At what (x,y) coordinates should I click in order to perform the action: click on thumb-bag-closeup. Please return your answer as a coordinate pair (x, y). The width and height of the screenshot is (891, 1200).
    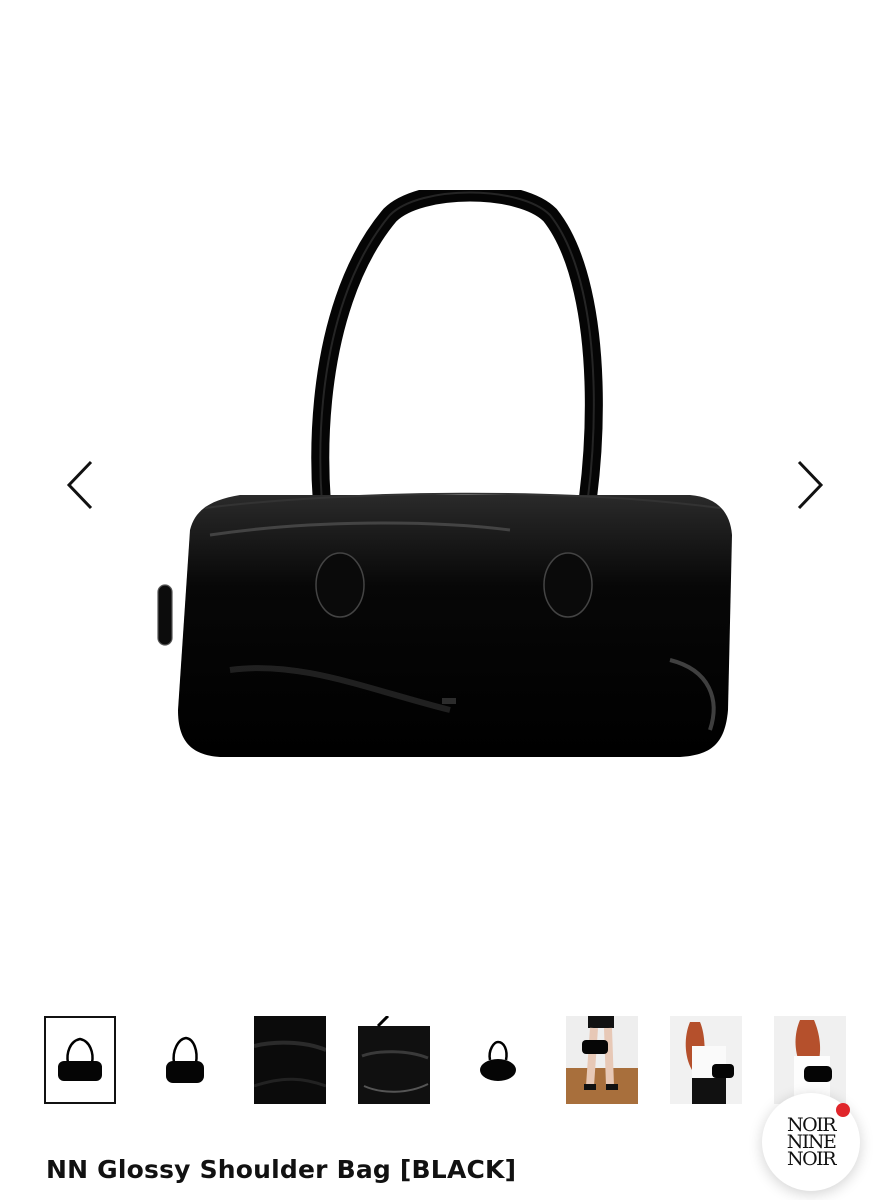
    Looking at the image, I should click on (290, 1060).